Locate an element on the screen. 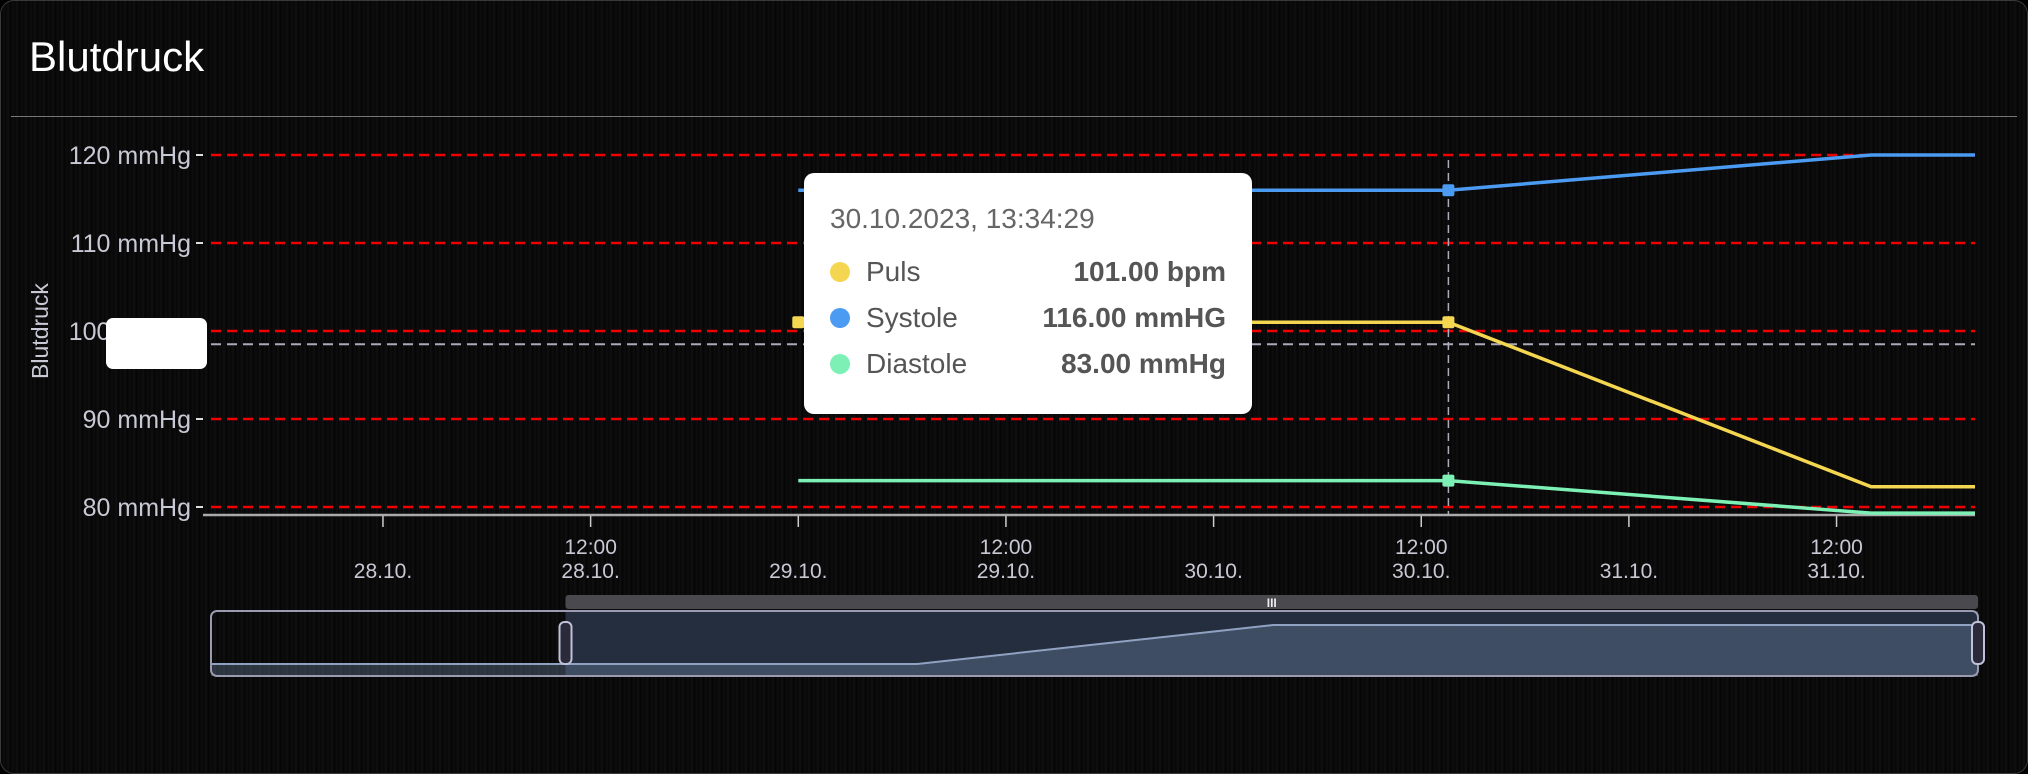 The width and height of the screenshot is (2028, 774). tooltip-series-value: 83.00 mmHg is located at coordinates (1143, 363).